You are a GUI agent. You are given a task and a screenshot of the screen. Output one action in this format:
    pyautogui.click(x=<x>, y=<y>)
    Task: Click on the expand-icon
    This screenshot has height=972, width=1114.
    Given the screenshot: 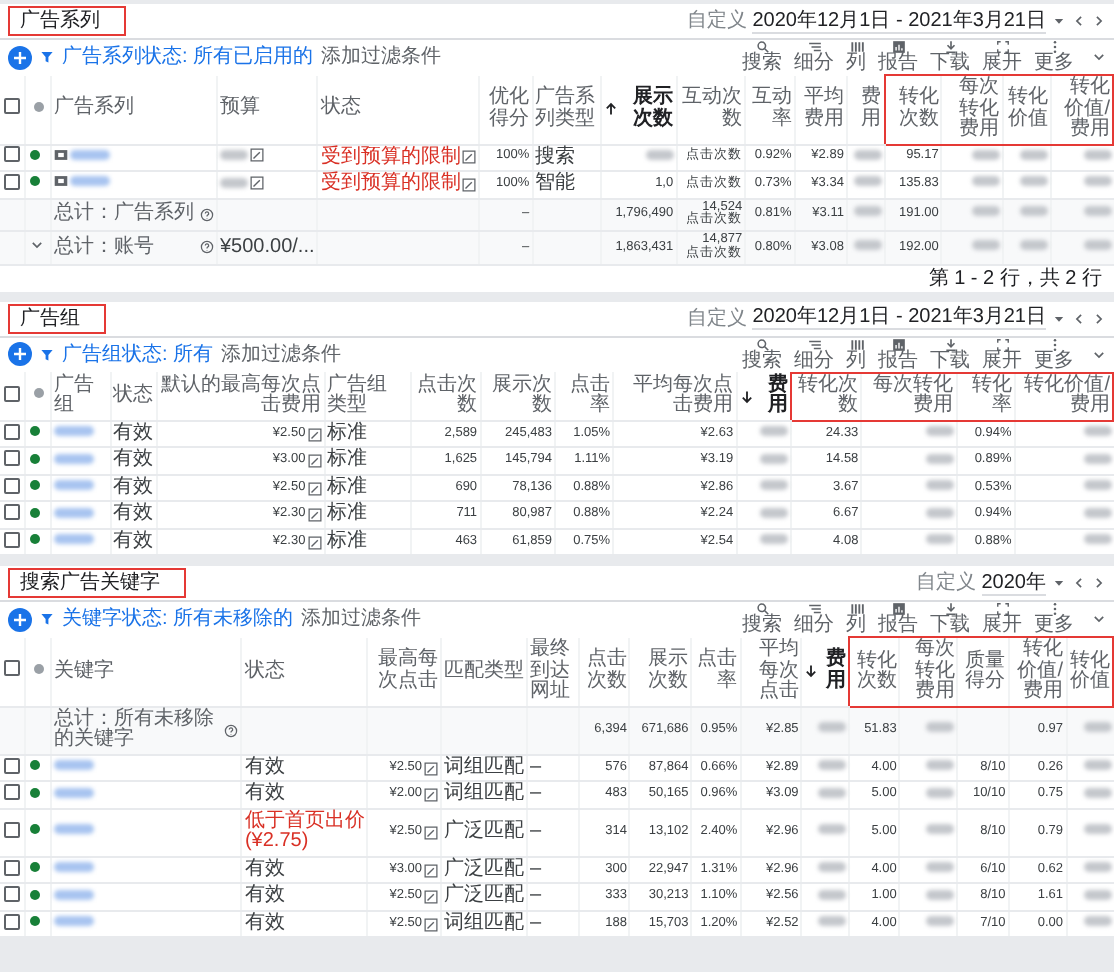 What is the action you would take?
    pyautogui.click(x=1002, y=609)
    